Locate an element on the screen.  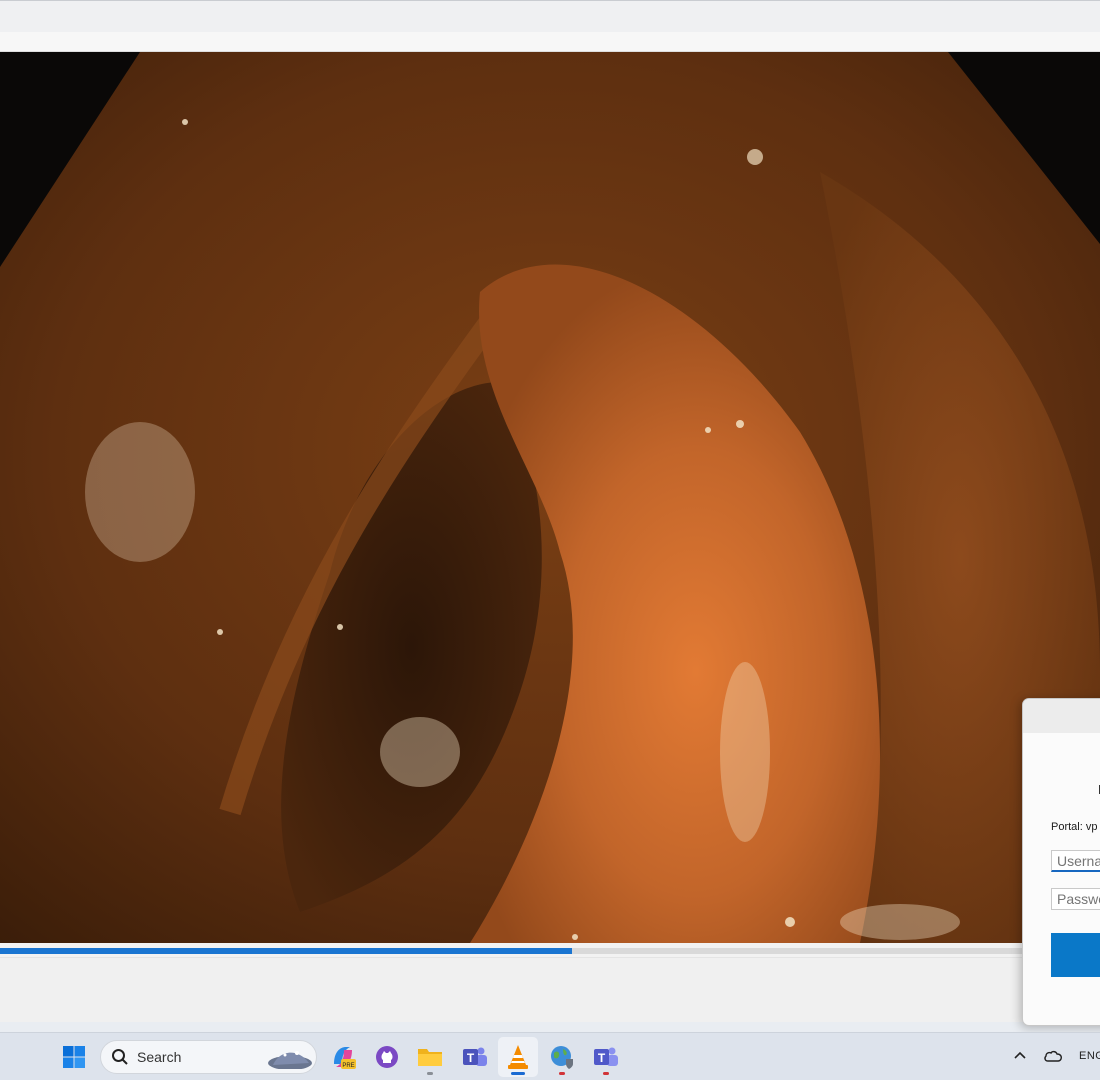
github-icon is located at coordinates (387, 1057).